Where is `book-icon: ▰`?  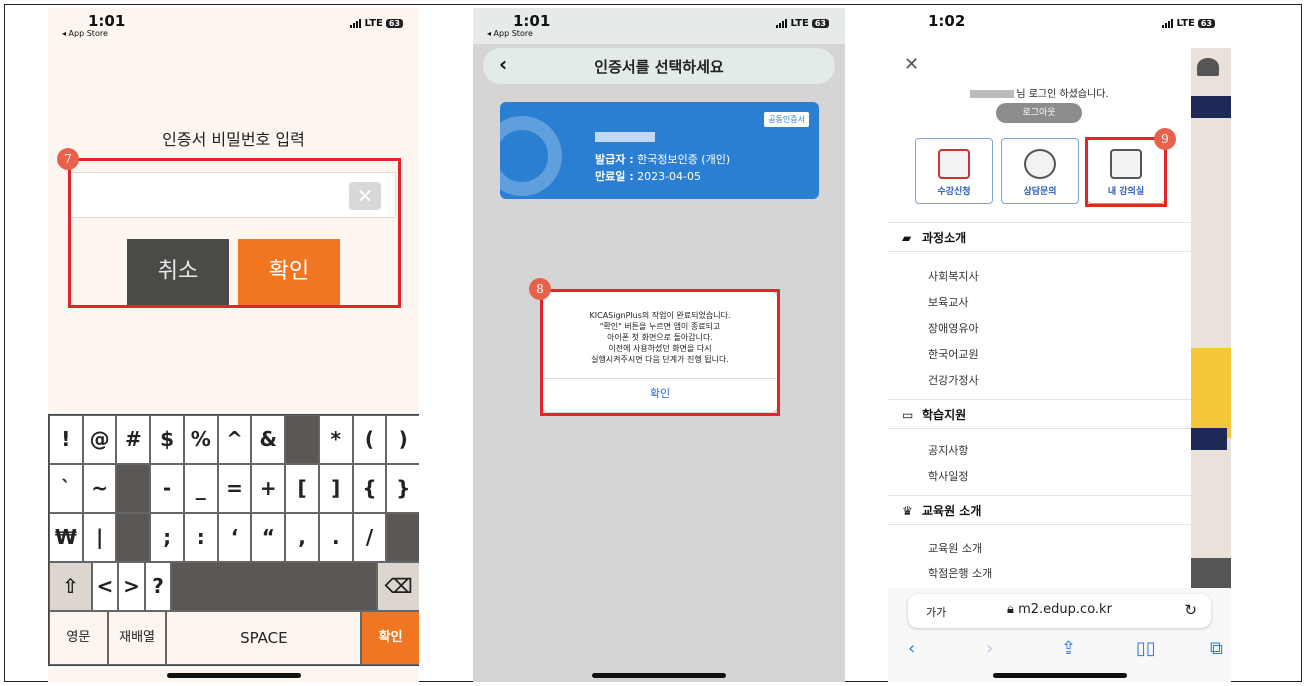 book-icon: ▰ is located at coordinates (907, 238).